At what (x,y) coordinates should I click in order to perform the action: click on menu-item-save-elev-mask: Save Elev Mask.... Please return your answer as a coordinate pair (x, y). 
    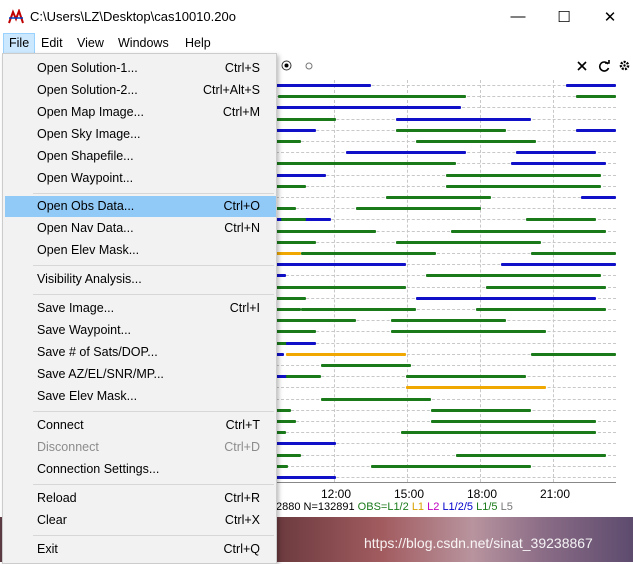
    Looking at the image, I should click on (140, 396).